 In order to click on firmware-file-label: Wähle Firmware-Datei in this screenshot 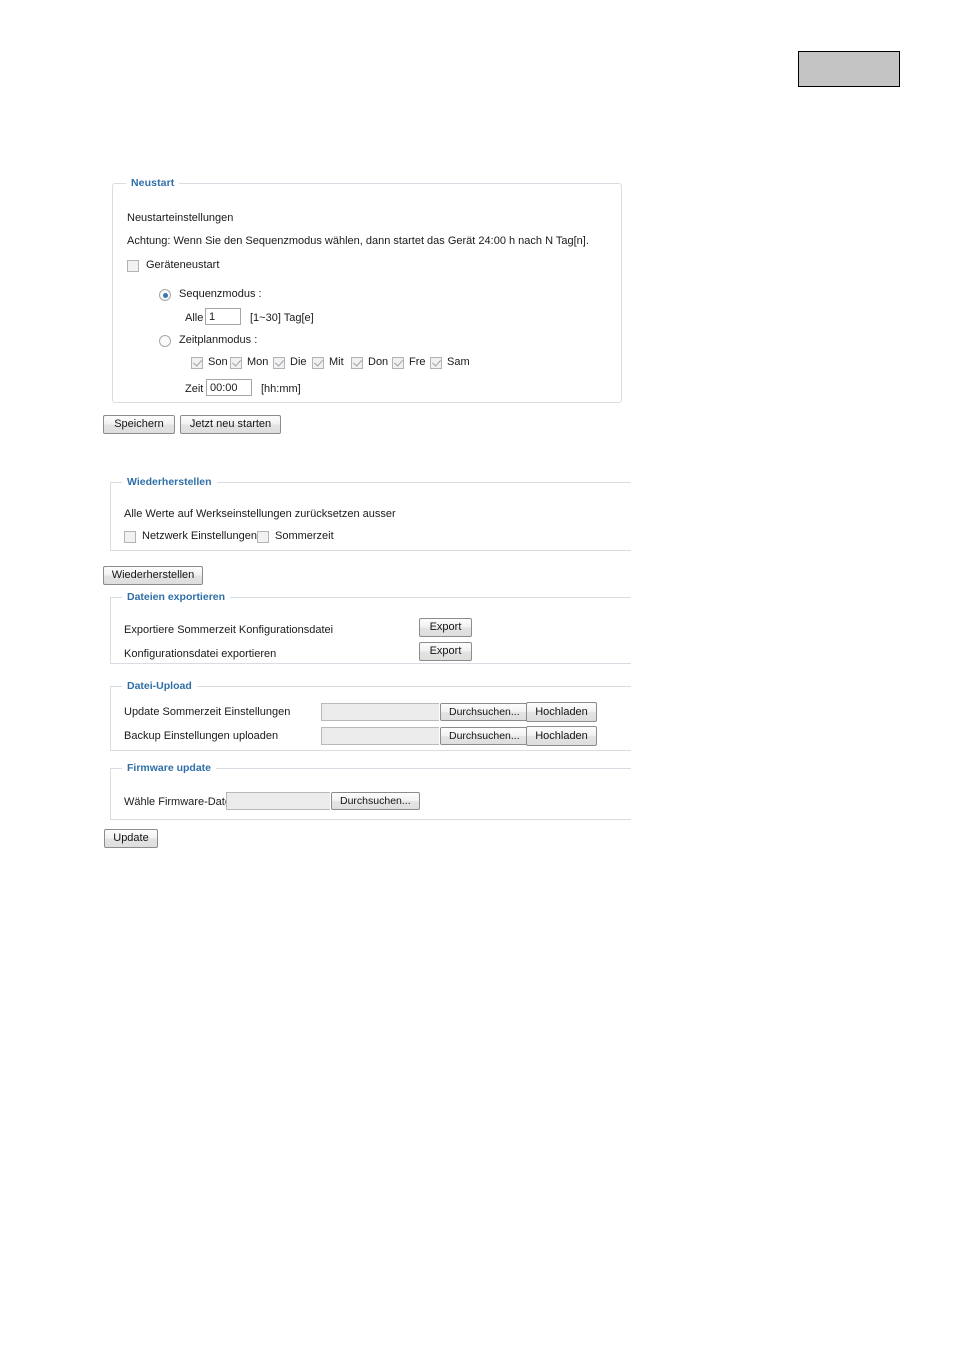, I will do `click(179, 802)`.